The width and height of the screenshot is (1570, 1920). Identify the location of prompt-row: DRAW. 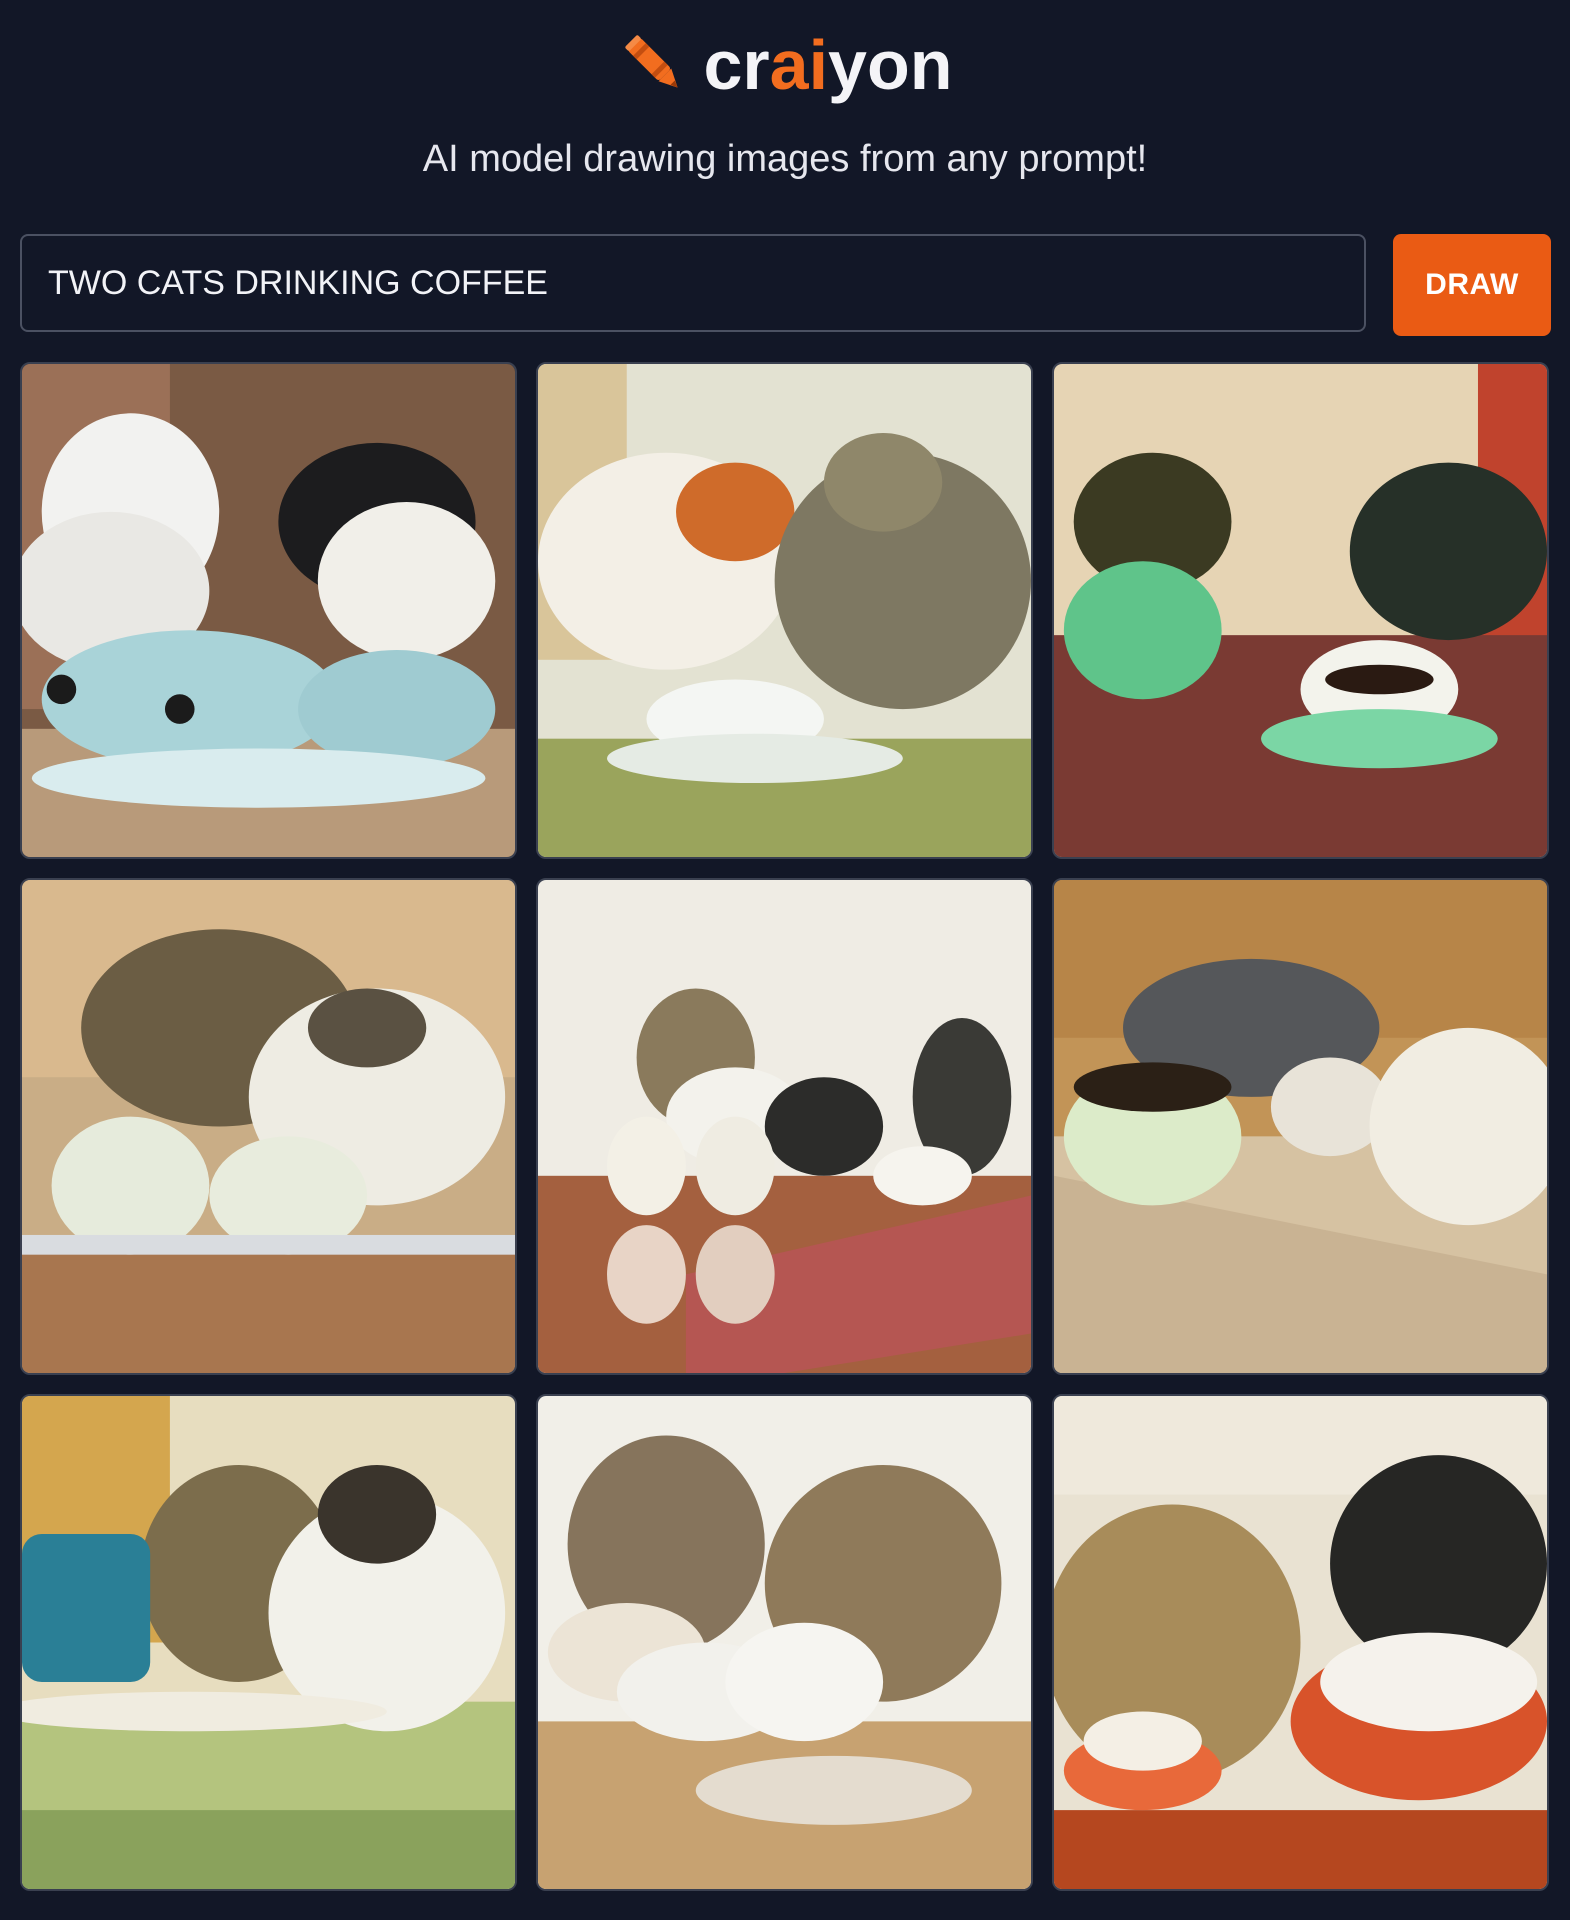
(785, 285).